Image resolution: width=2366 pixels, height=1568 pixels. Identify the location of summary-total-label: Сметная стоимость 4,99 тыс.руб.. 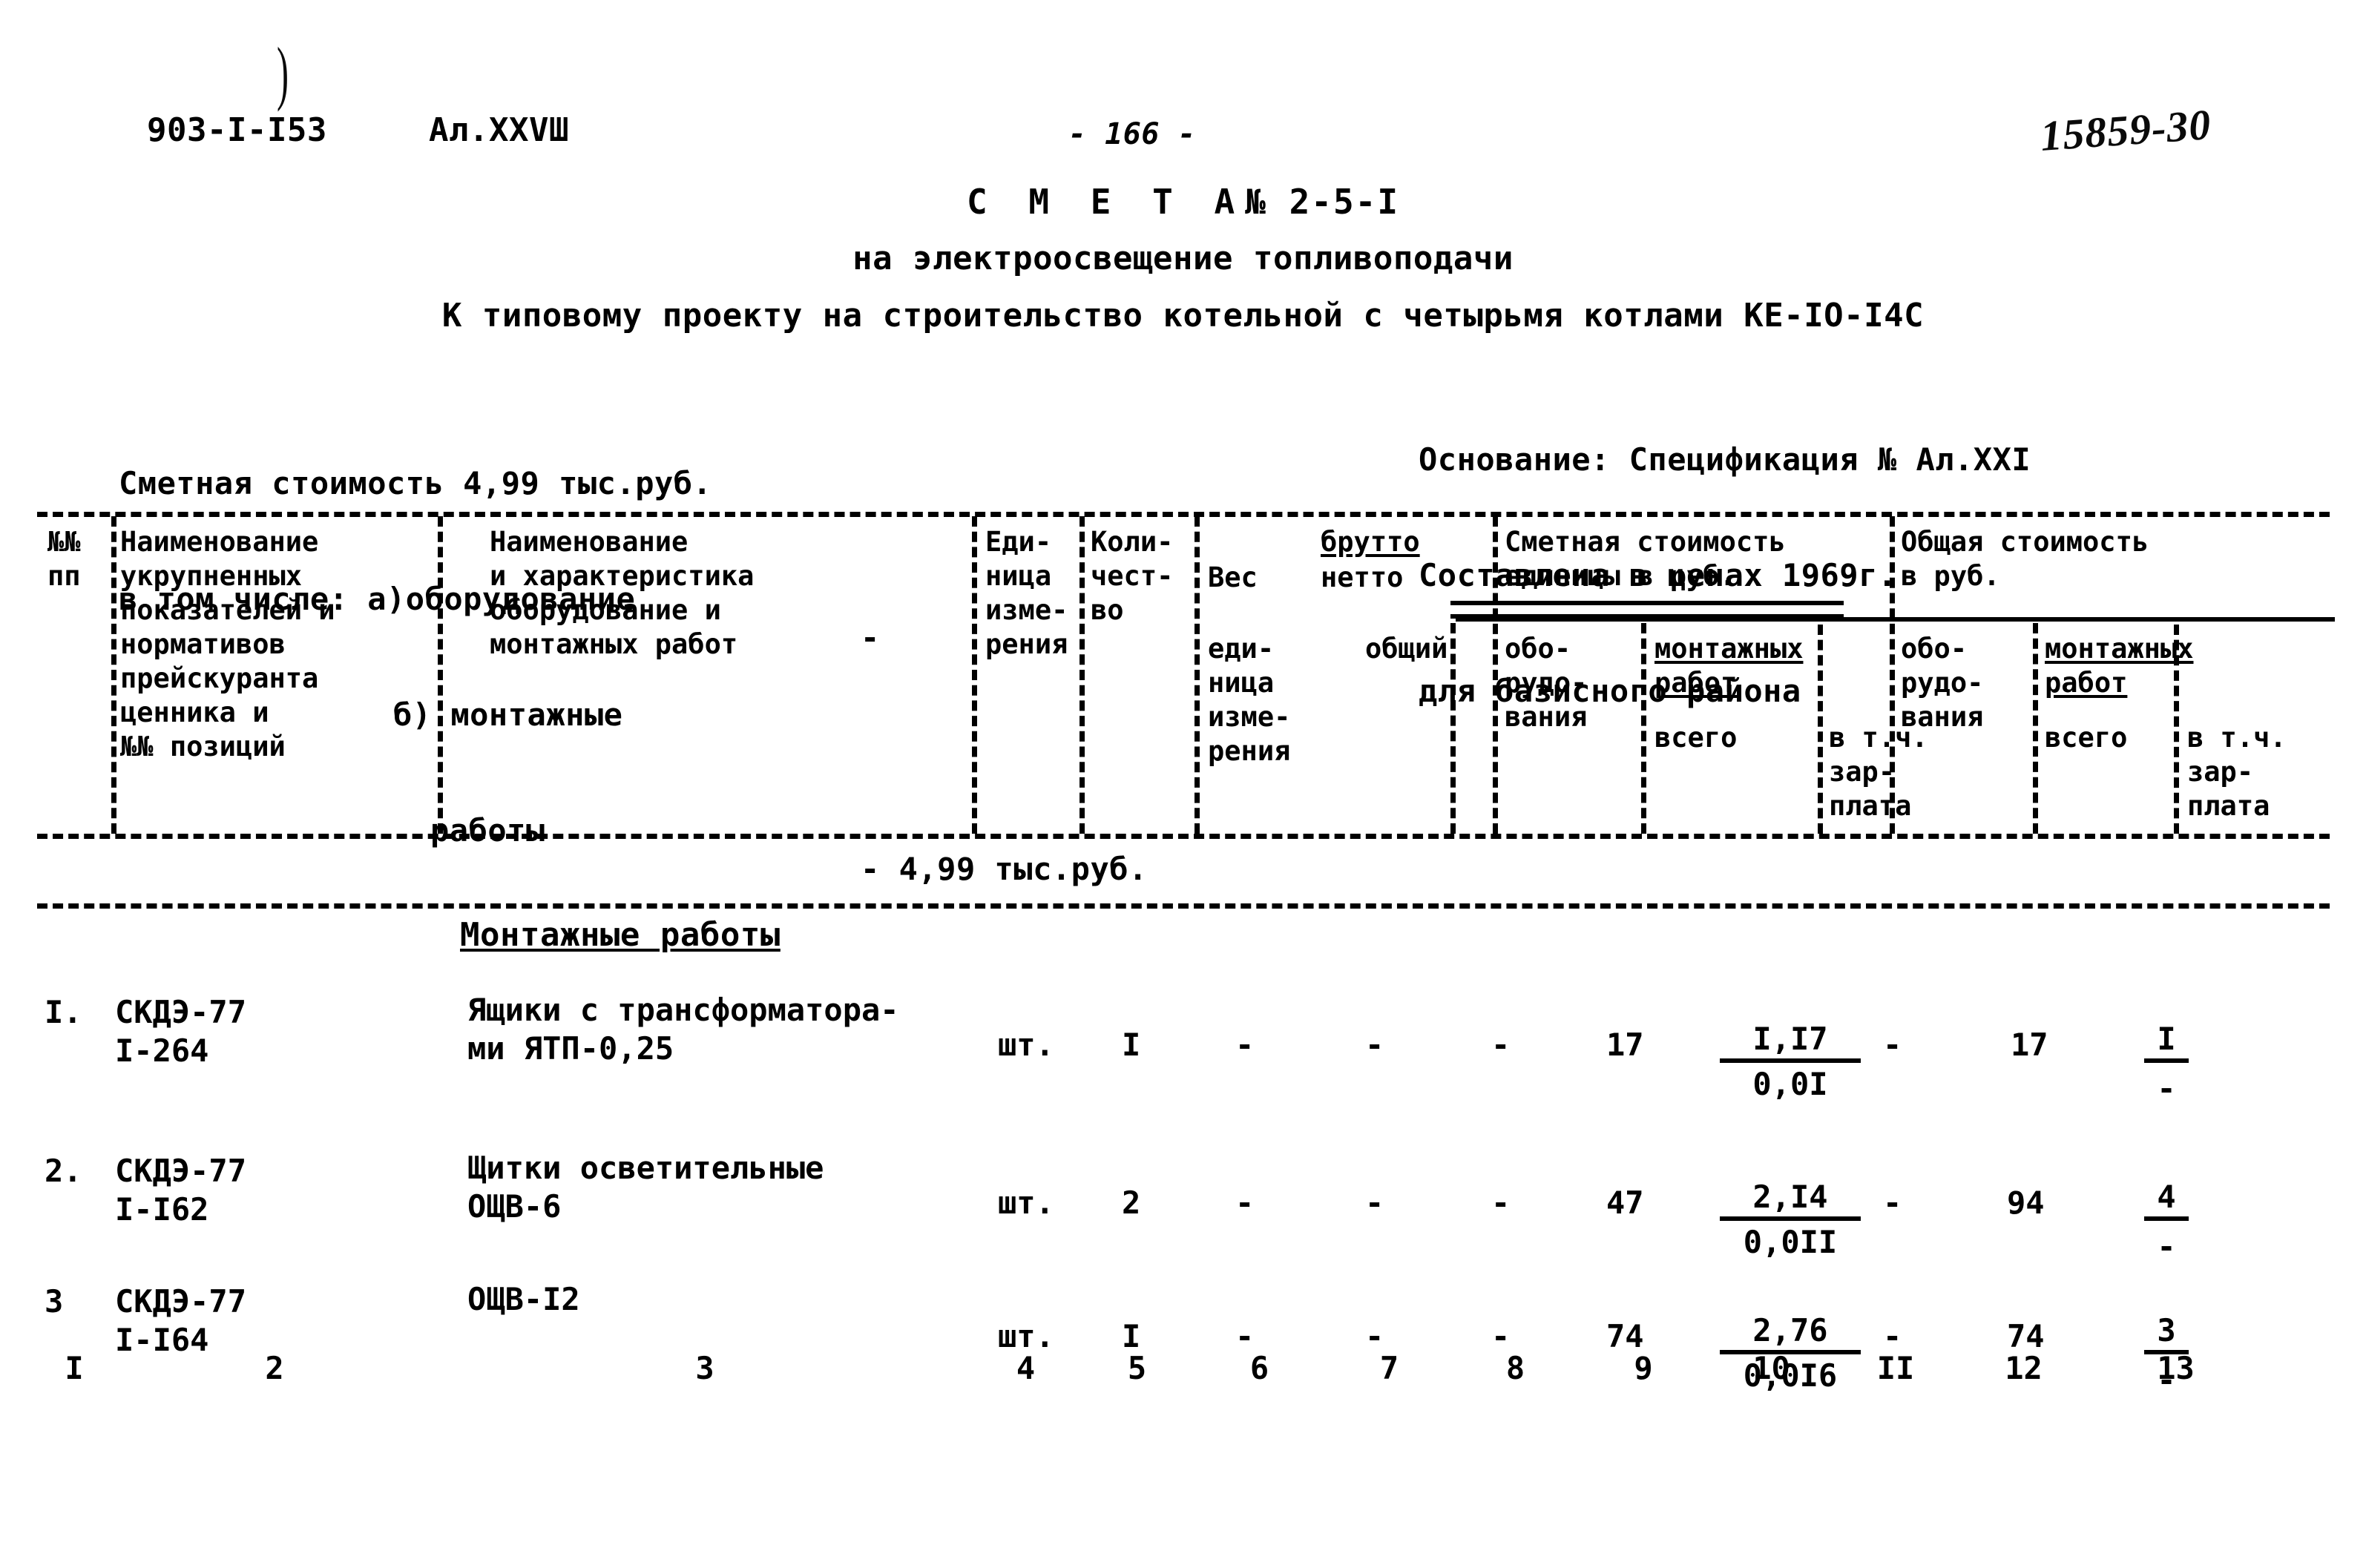
(416, 483).